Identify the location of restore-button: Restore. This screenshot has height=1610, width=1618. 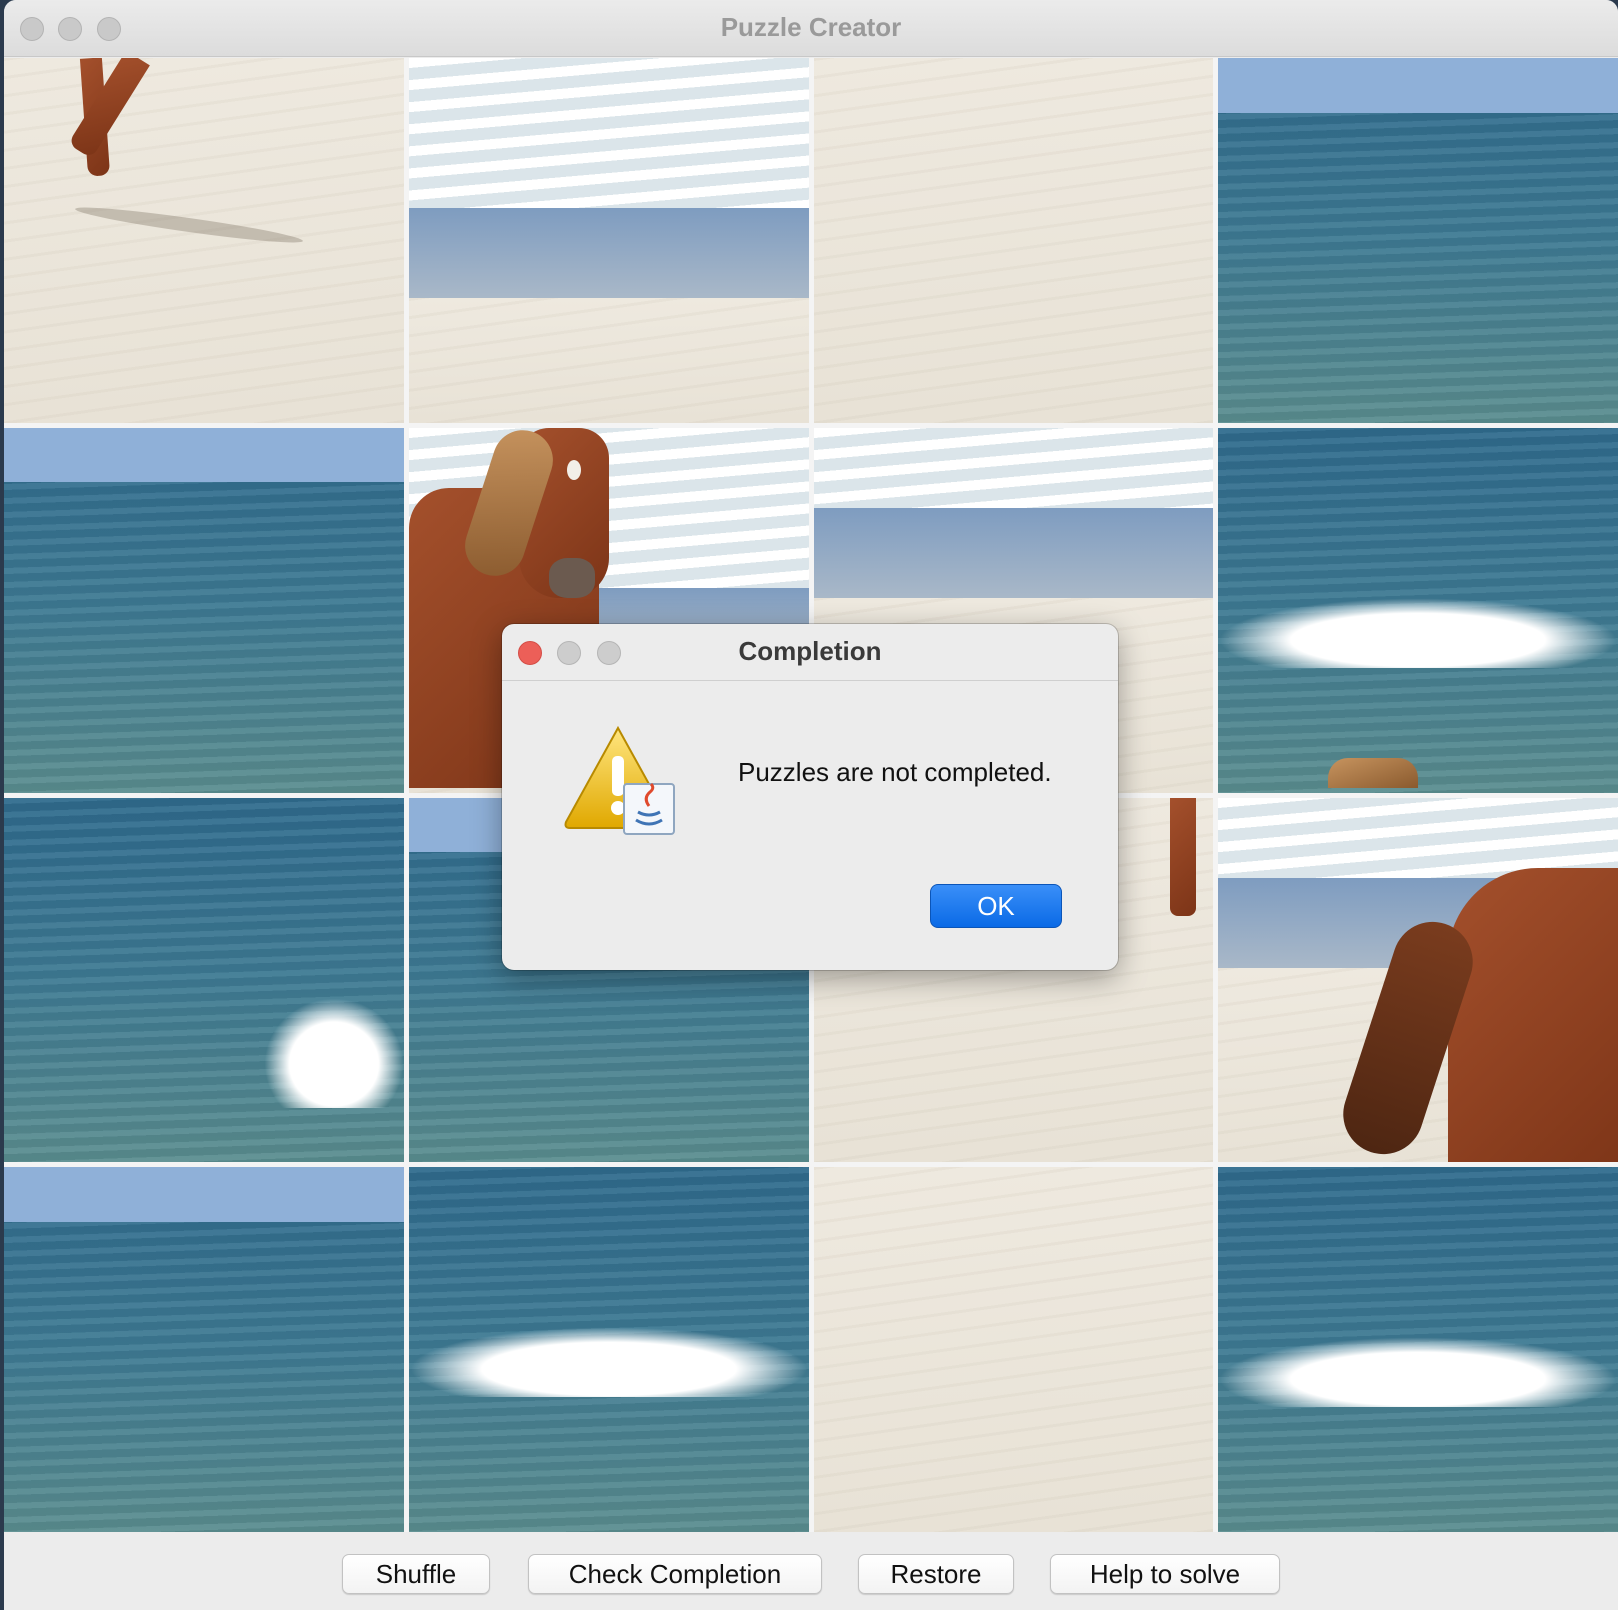
(936, 1574).